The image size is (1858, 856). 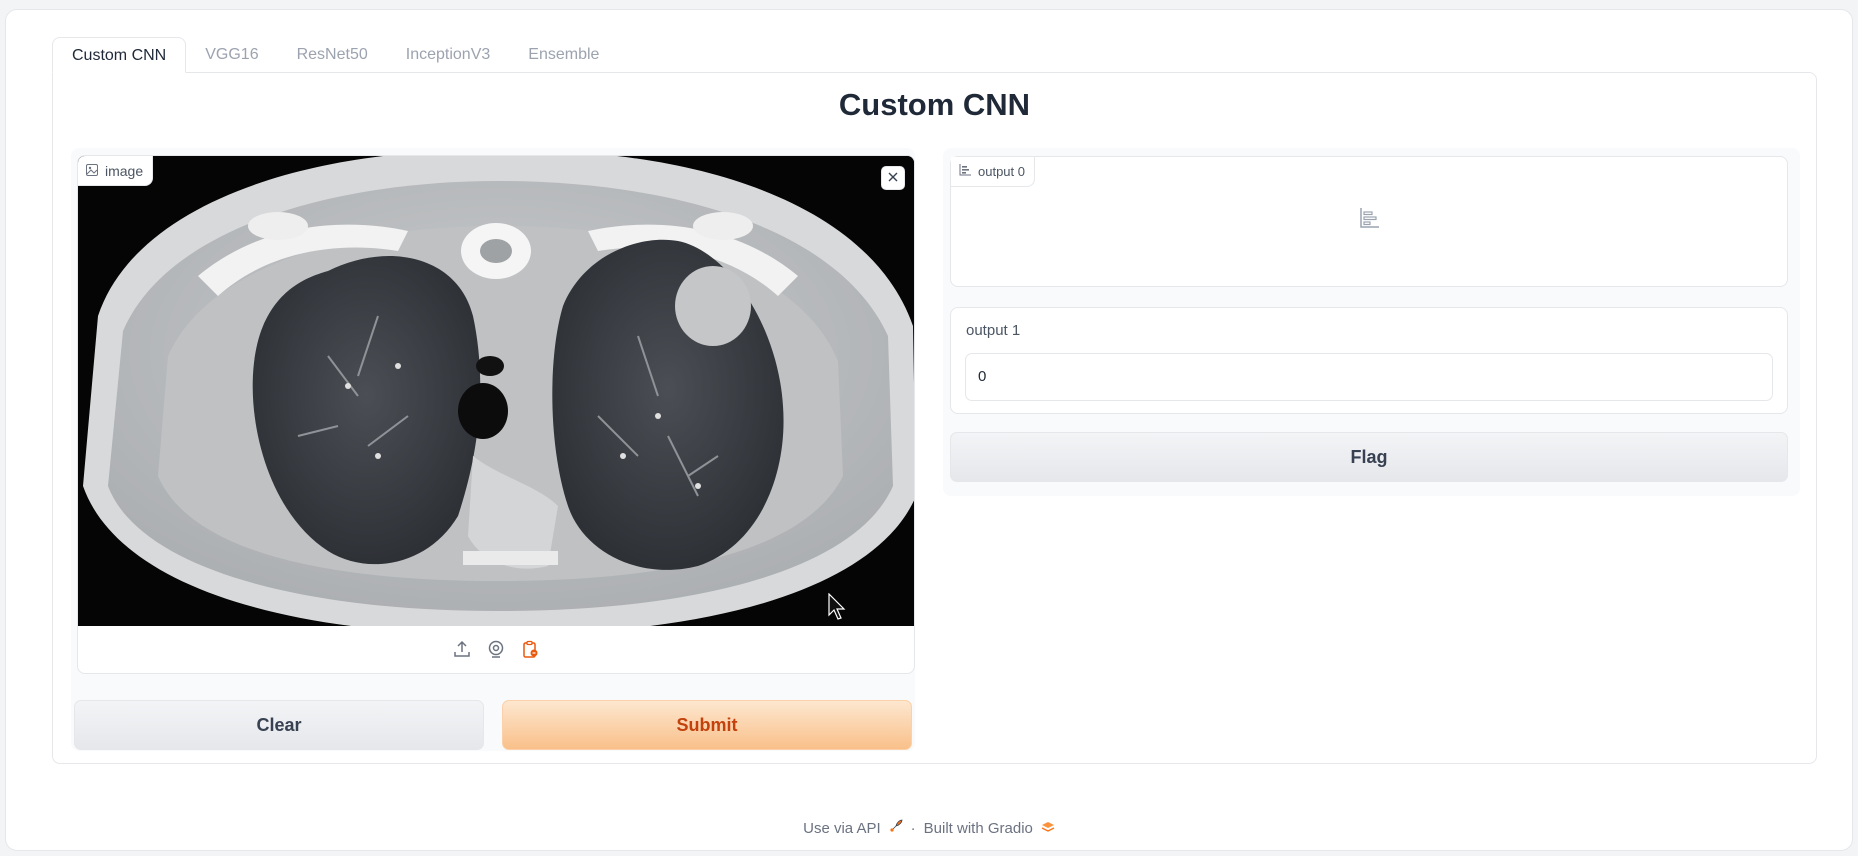 What do you see at coordinates (707, 725) in the screenshot?
I see `submit-button: Submit` at bounding box center [707, 725].